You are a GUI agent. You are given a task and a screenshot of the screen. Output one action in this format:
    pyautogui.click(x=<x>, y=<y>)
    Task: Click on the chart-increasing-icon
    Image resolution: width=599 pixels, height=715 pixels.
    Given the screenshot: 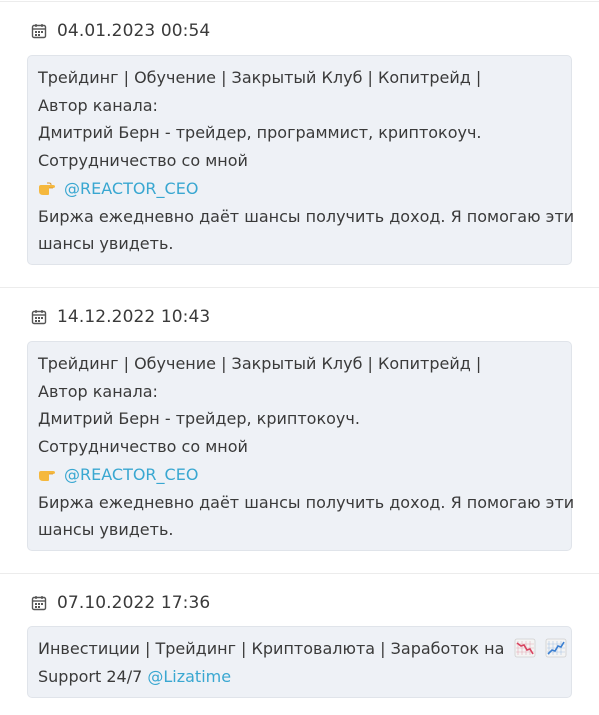 What is the action you would take?
    pyautogui.click(x=556, y=648)
    